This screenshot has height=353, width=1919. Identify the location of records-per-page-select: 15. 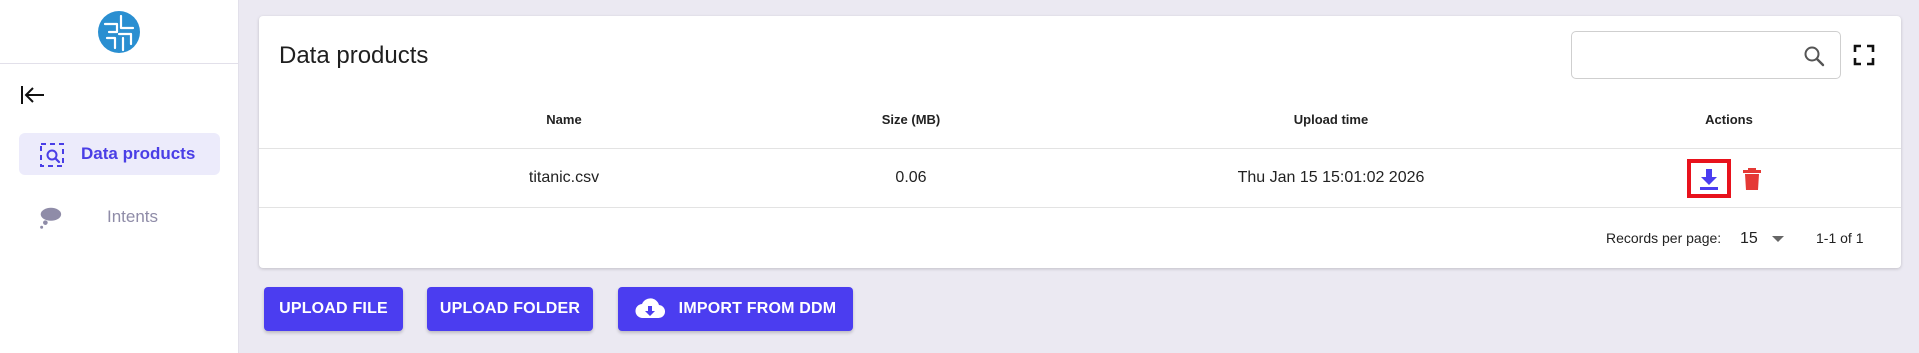
(1768, 239).